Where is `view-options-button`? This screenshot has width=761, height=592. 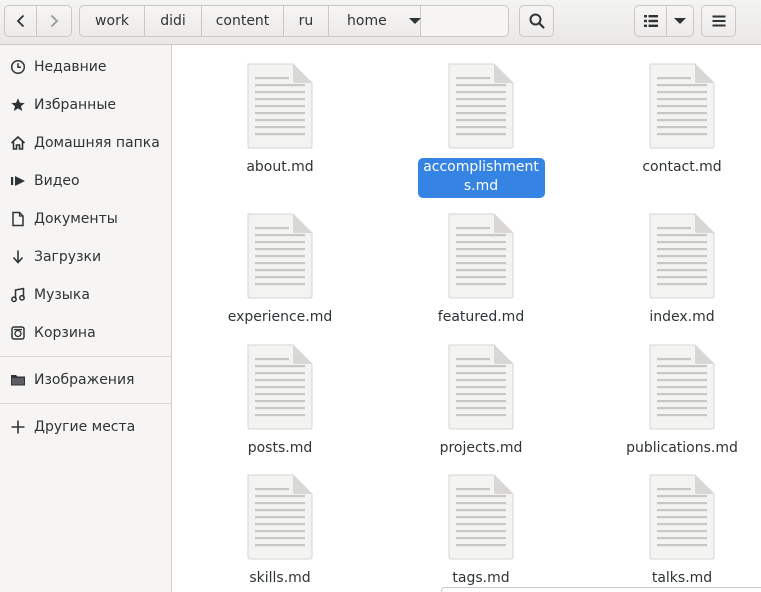 view-options-button is located at coordinates (680, 21).